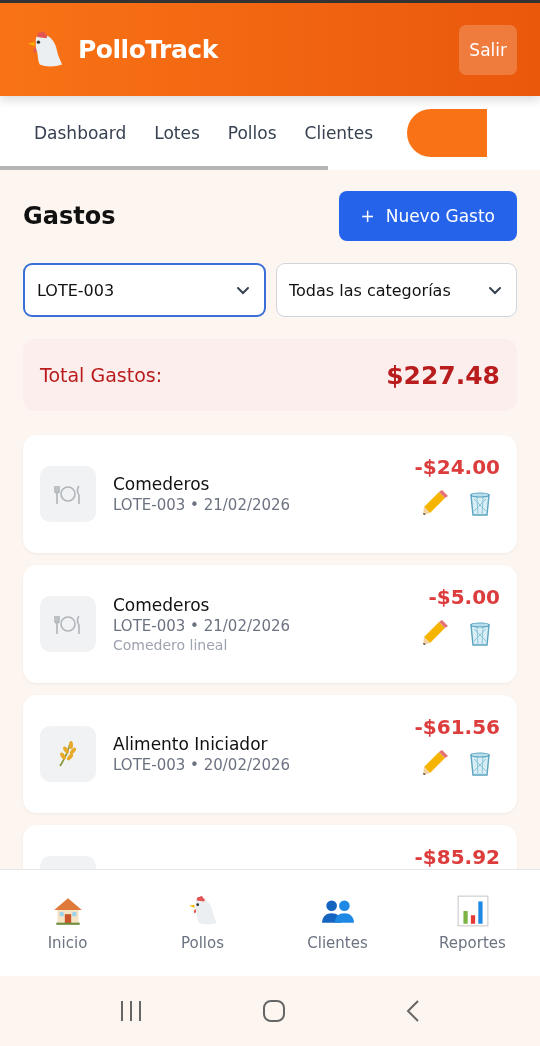 The height and width of the screenshot is (1046, 540). Describe the element at coordinates (69, 216) in the screenshot. I see `page-title: Gastos` at that location.